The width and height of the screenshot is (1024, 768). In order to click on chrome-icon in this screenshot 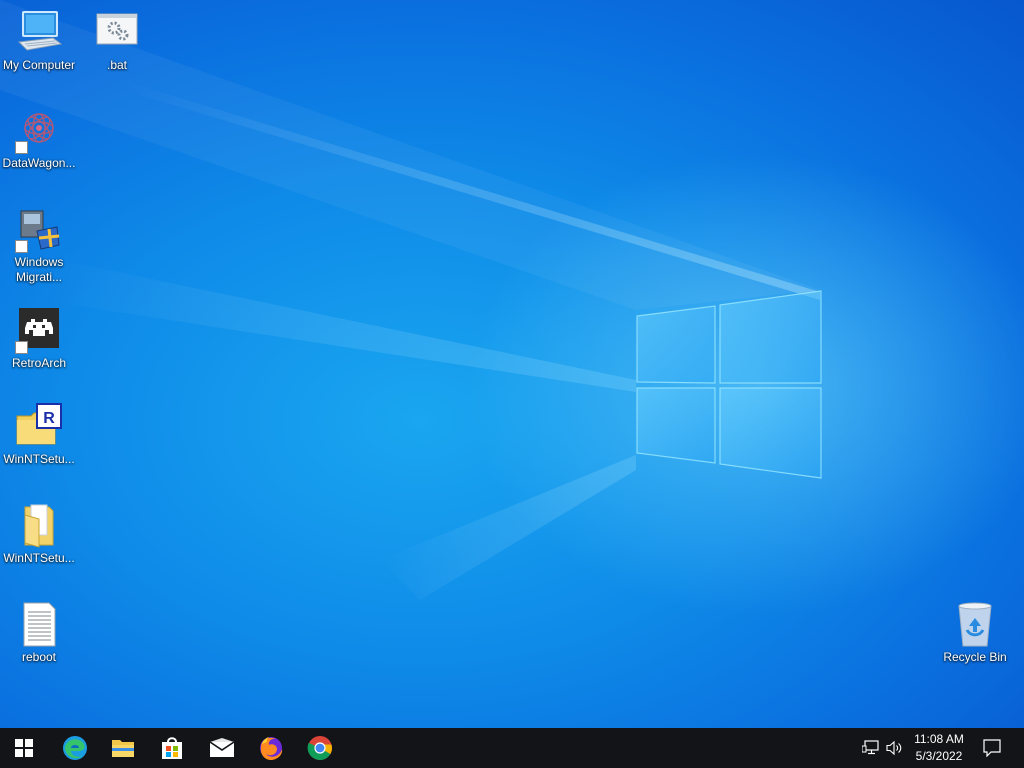, I will do `click(319, 748)`.